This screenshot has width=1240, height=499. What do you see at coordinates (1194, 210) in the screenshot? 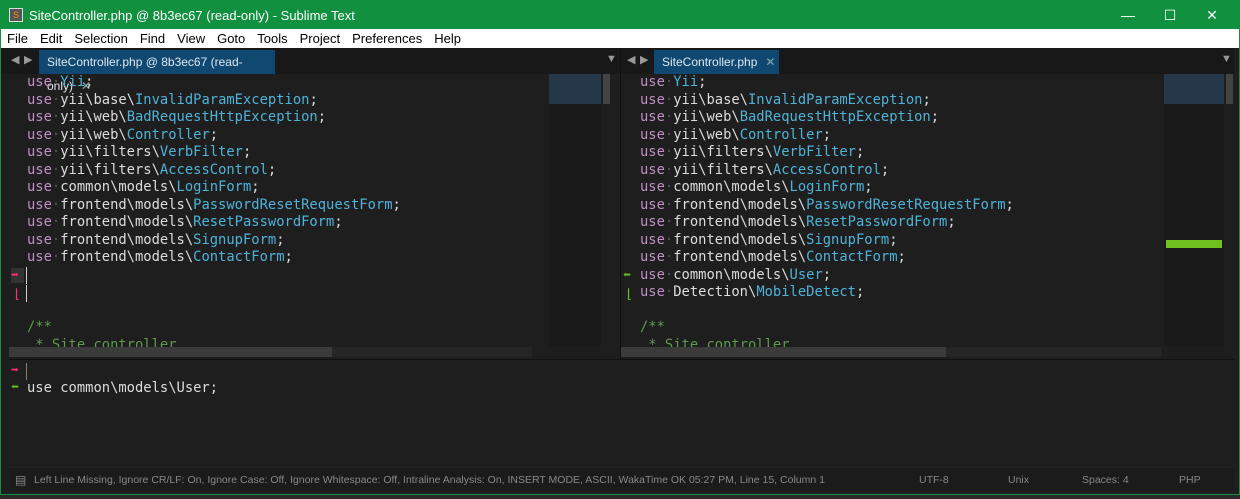
I see `minimap-right` at bounding box center [1194, 210].